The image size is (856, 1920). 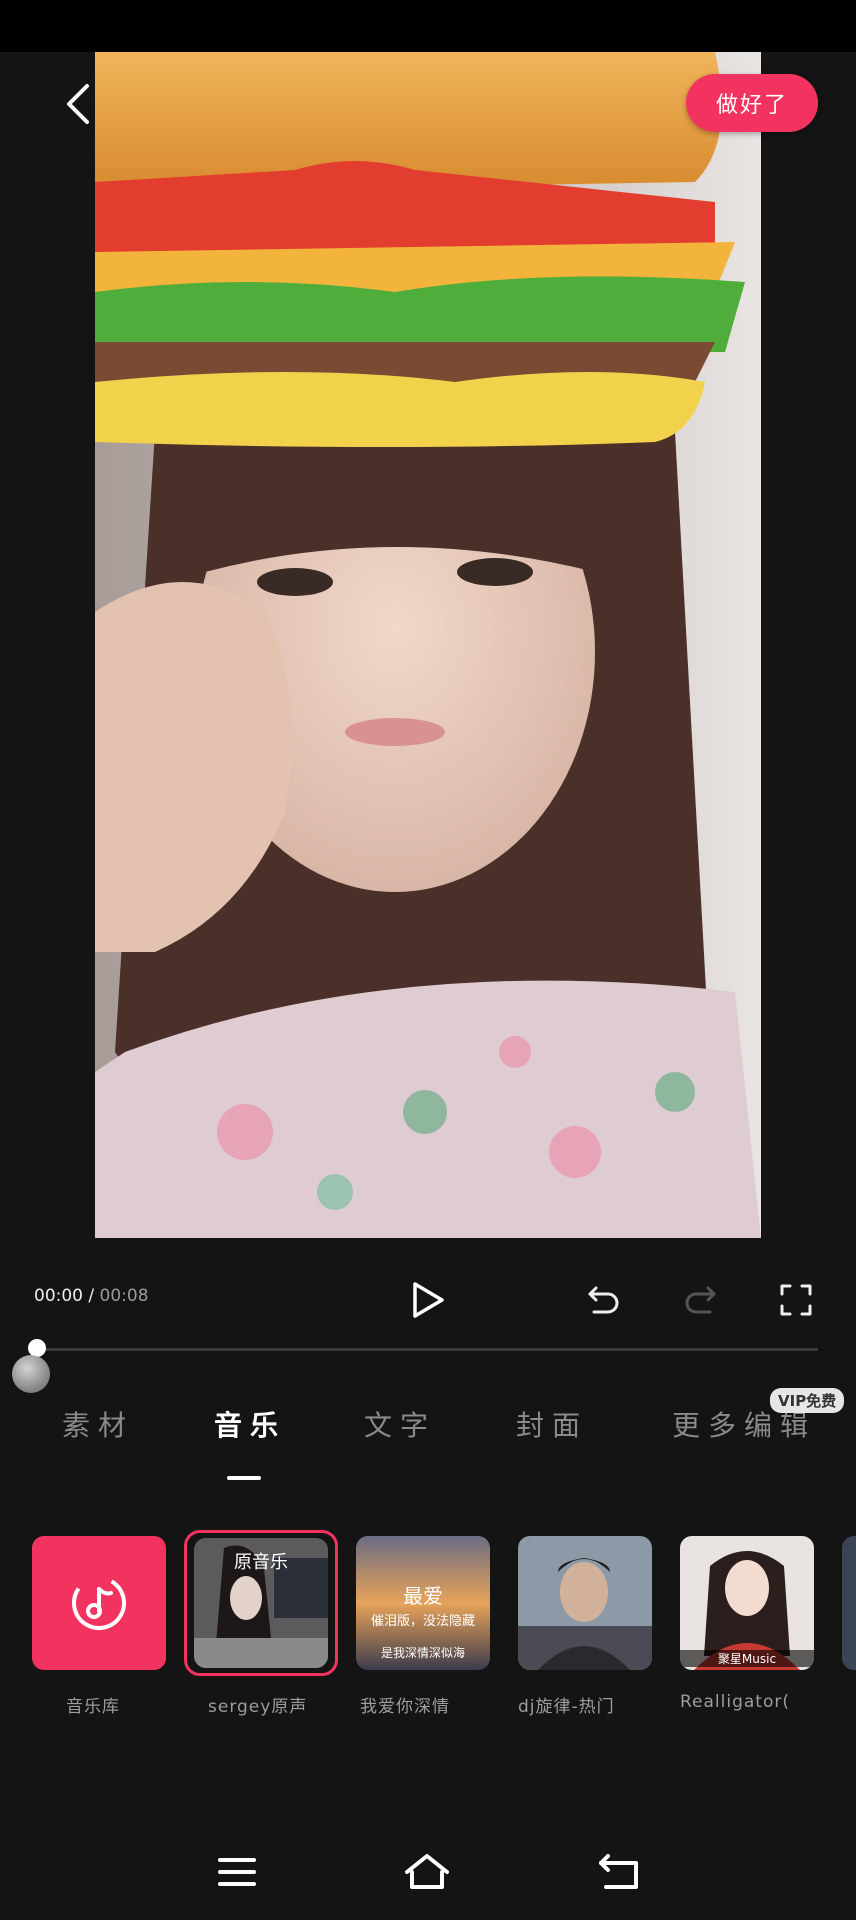 I want to click on music-item-2-subtitle: 催泪版，没法隐藏, so click(x=422, y=1621).